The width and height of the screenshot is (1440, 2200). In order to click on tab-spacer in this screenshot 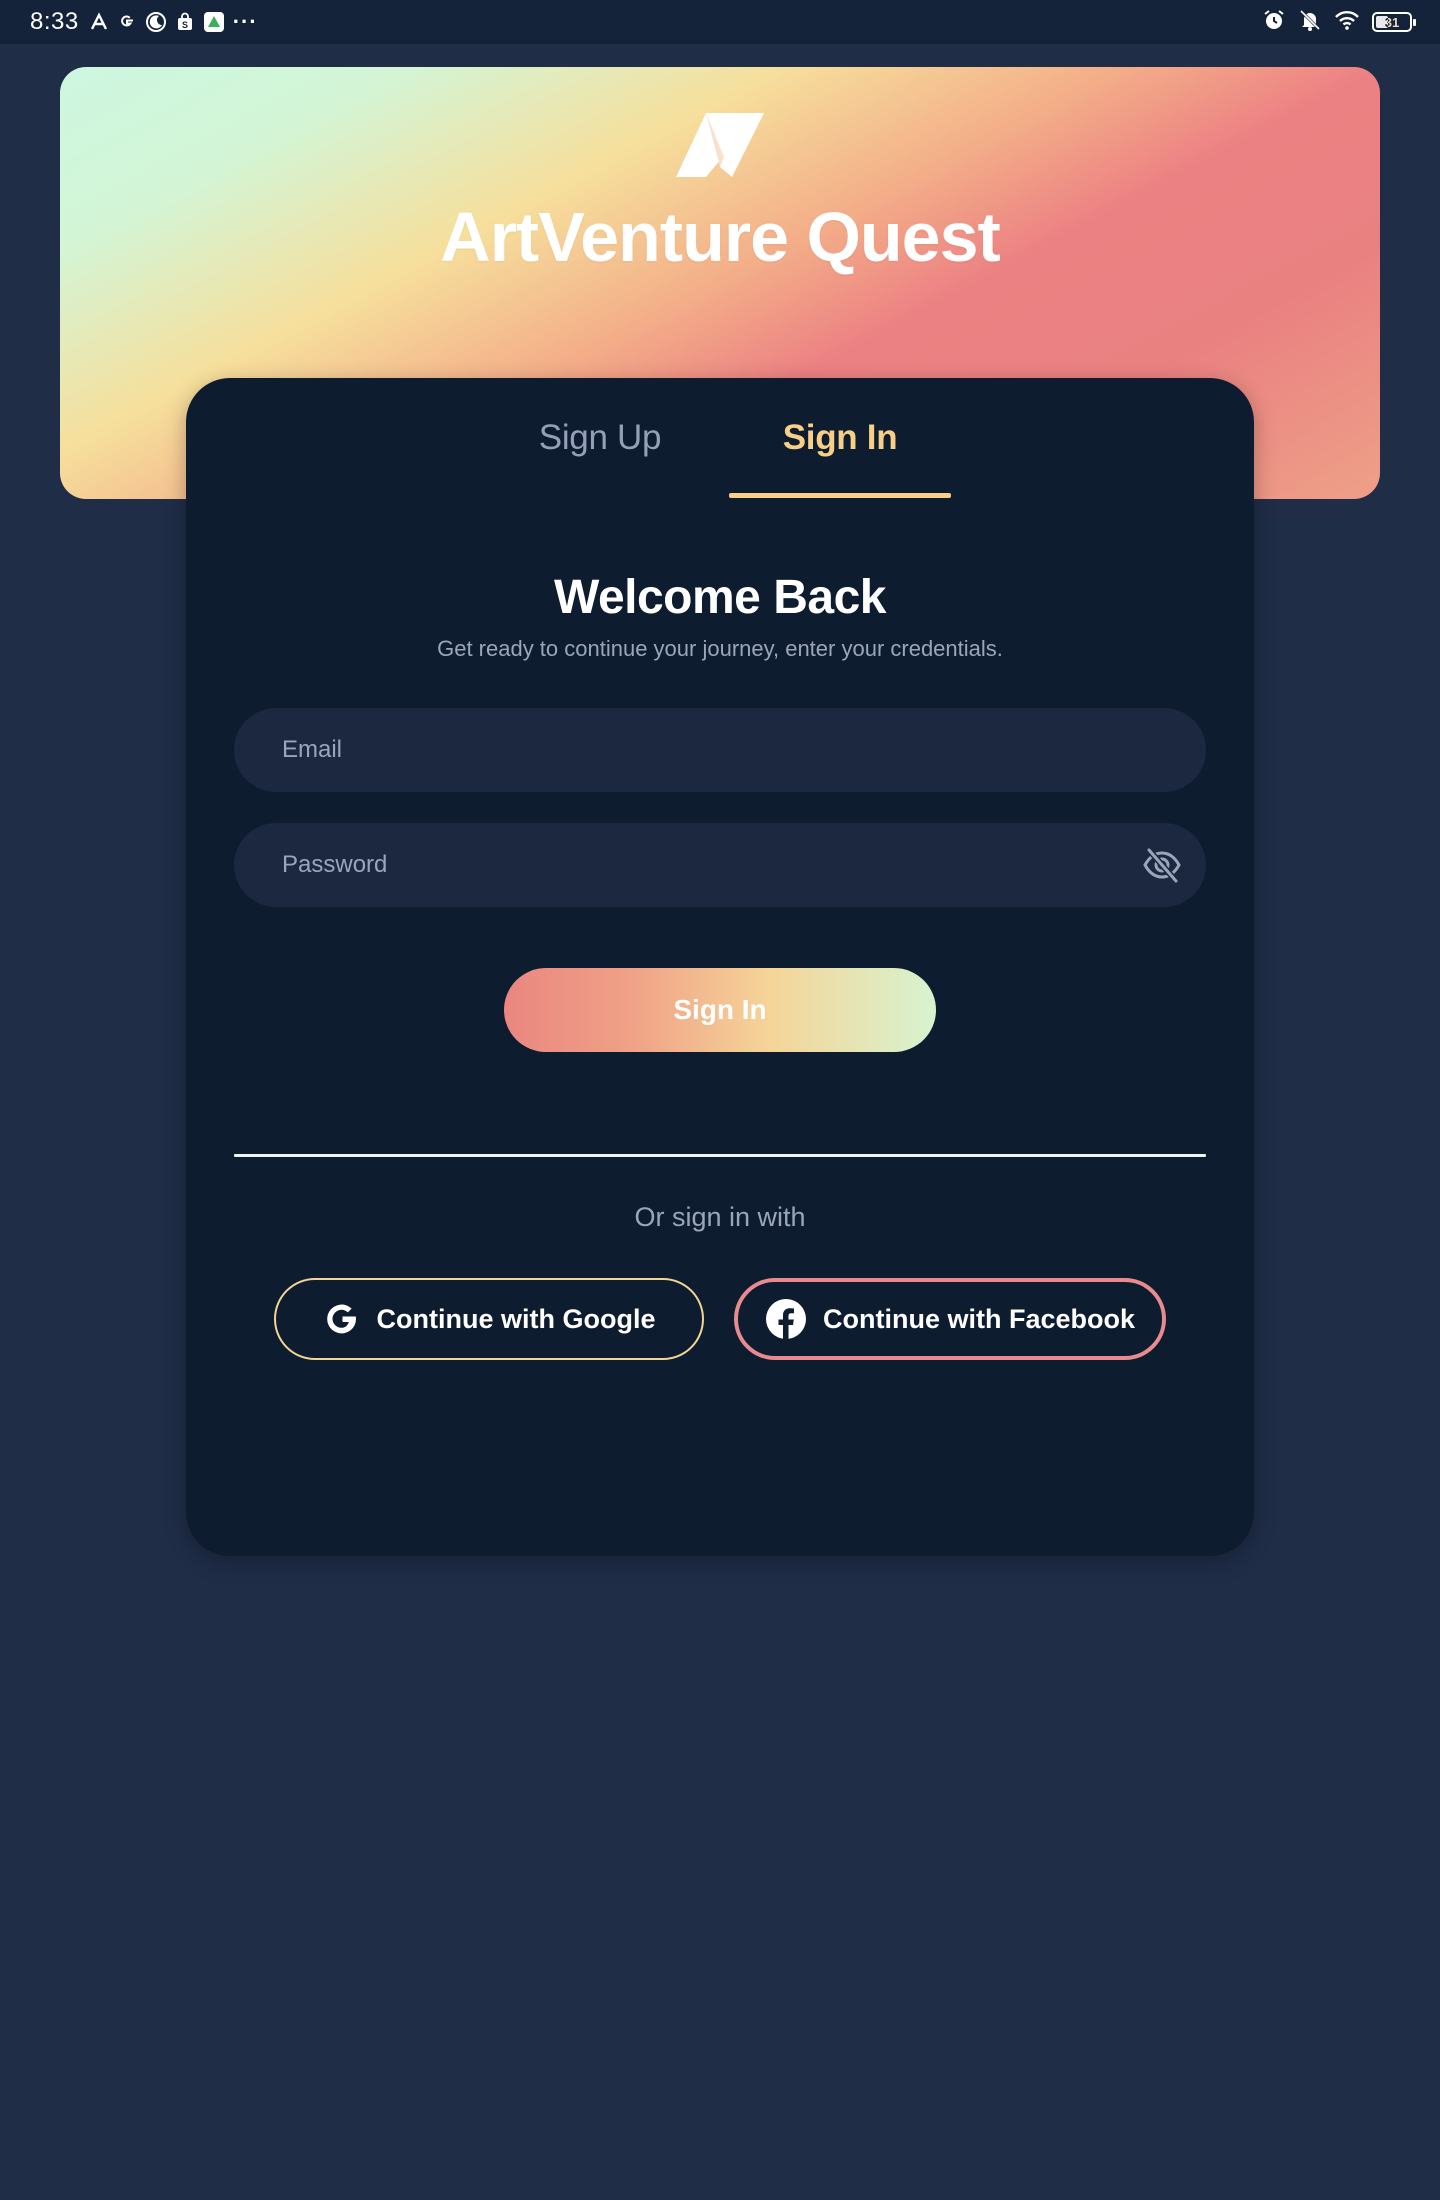, I will do `click(720, 438)`.